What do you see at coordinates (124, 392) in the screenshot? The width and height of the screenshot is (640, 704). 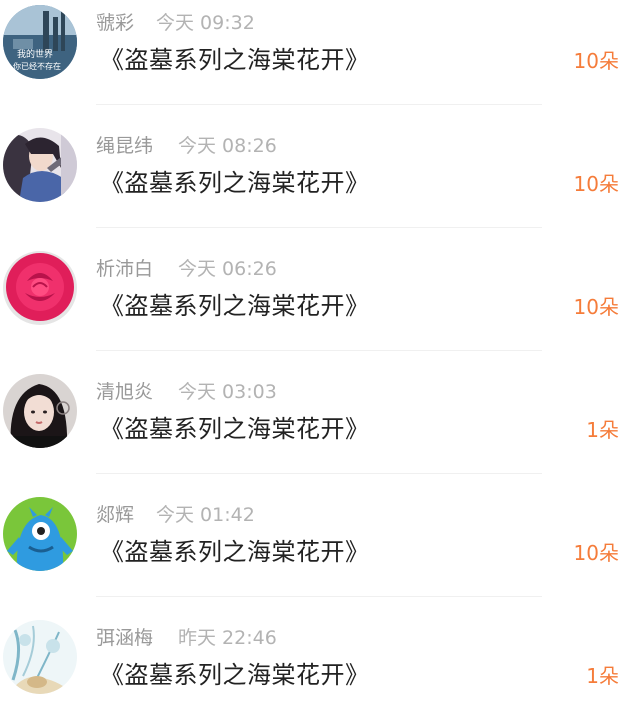 I see `user-name: 清旭炎` at bounding box center [124, 392].